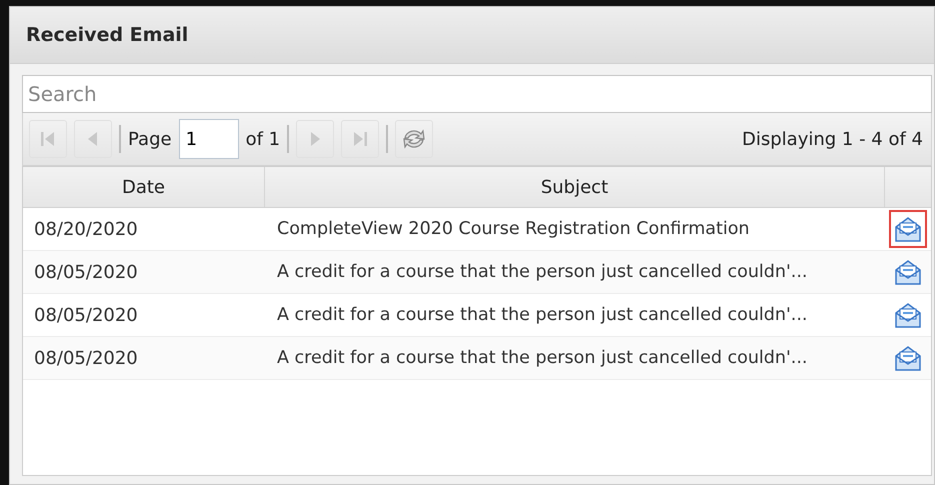 The width and height of the screenshot is (935, 485). I want to click on display-info: Displaying 1 - 4 of 4, so click(832, 139).